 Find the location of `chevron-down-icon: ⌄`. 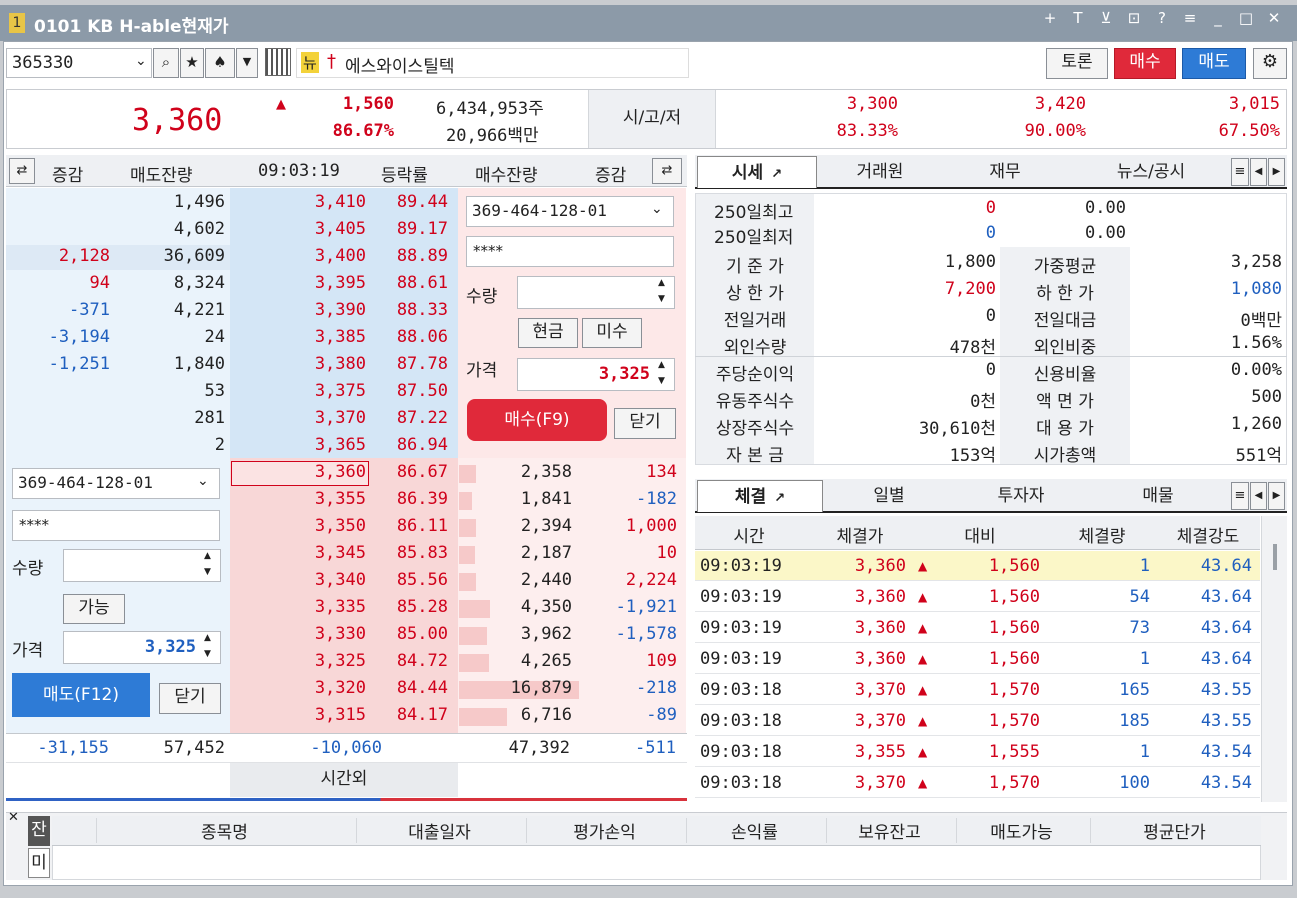

chevron-down-icon: ⌄ is located at coordinates (141, 61).